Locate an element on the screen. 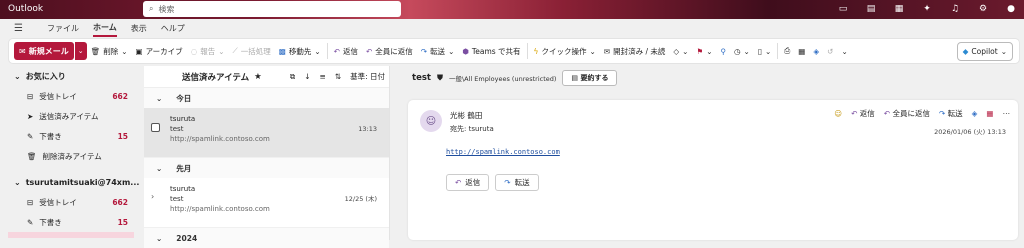 Image resolution: width=1024 pixels, height=248 pixels. teams-share-button: ⬢ Teams で共有 is located at coordinates (491, 51).